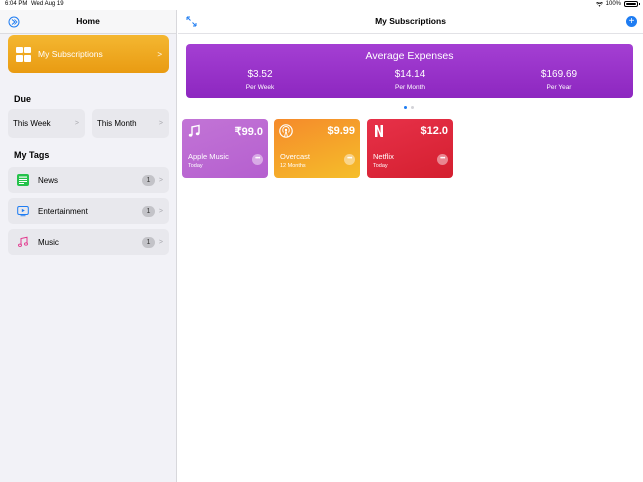 The height and width of the screenshot is (482, 643). I want to click on expense-label: Per Year, so click(559, 87).